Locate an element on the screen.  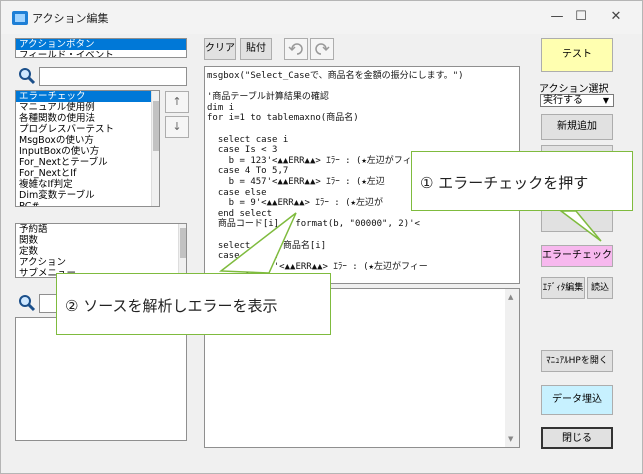
undo-icon is located at coordinates (295, 49).